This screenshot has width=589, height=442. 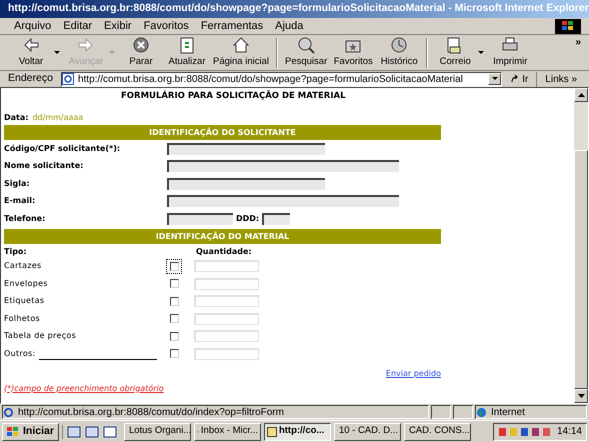 I want to click on address-label: Endereço, so click(x=30, y=78).